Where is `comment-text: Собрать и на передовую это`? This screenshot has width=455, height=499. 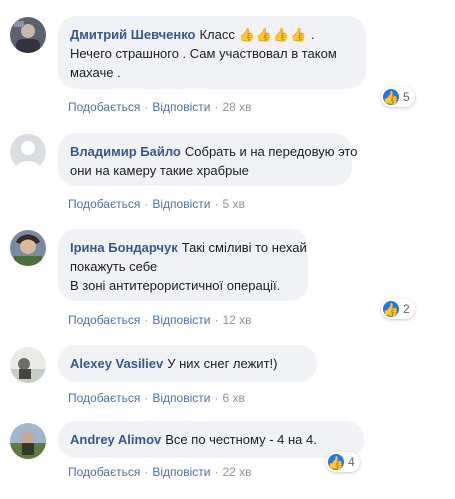
comment-text: Собрать и на передовую это is located at coordinates (271, 151).